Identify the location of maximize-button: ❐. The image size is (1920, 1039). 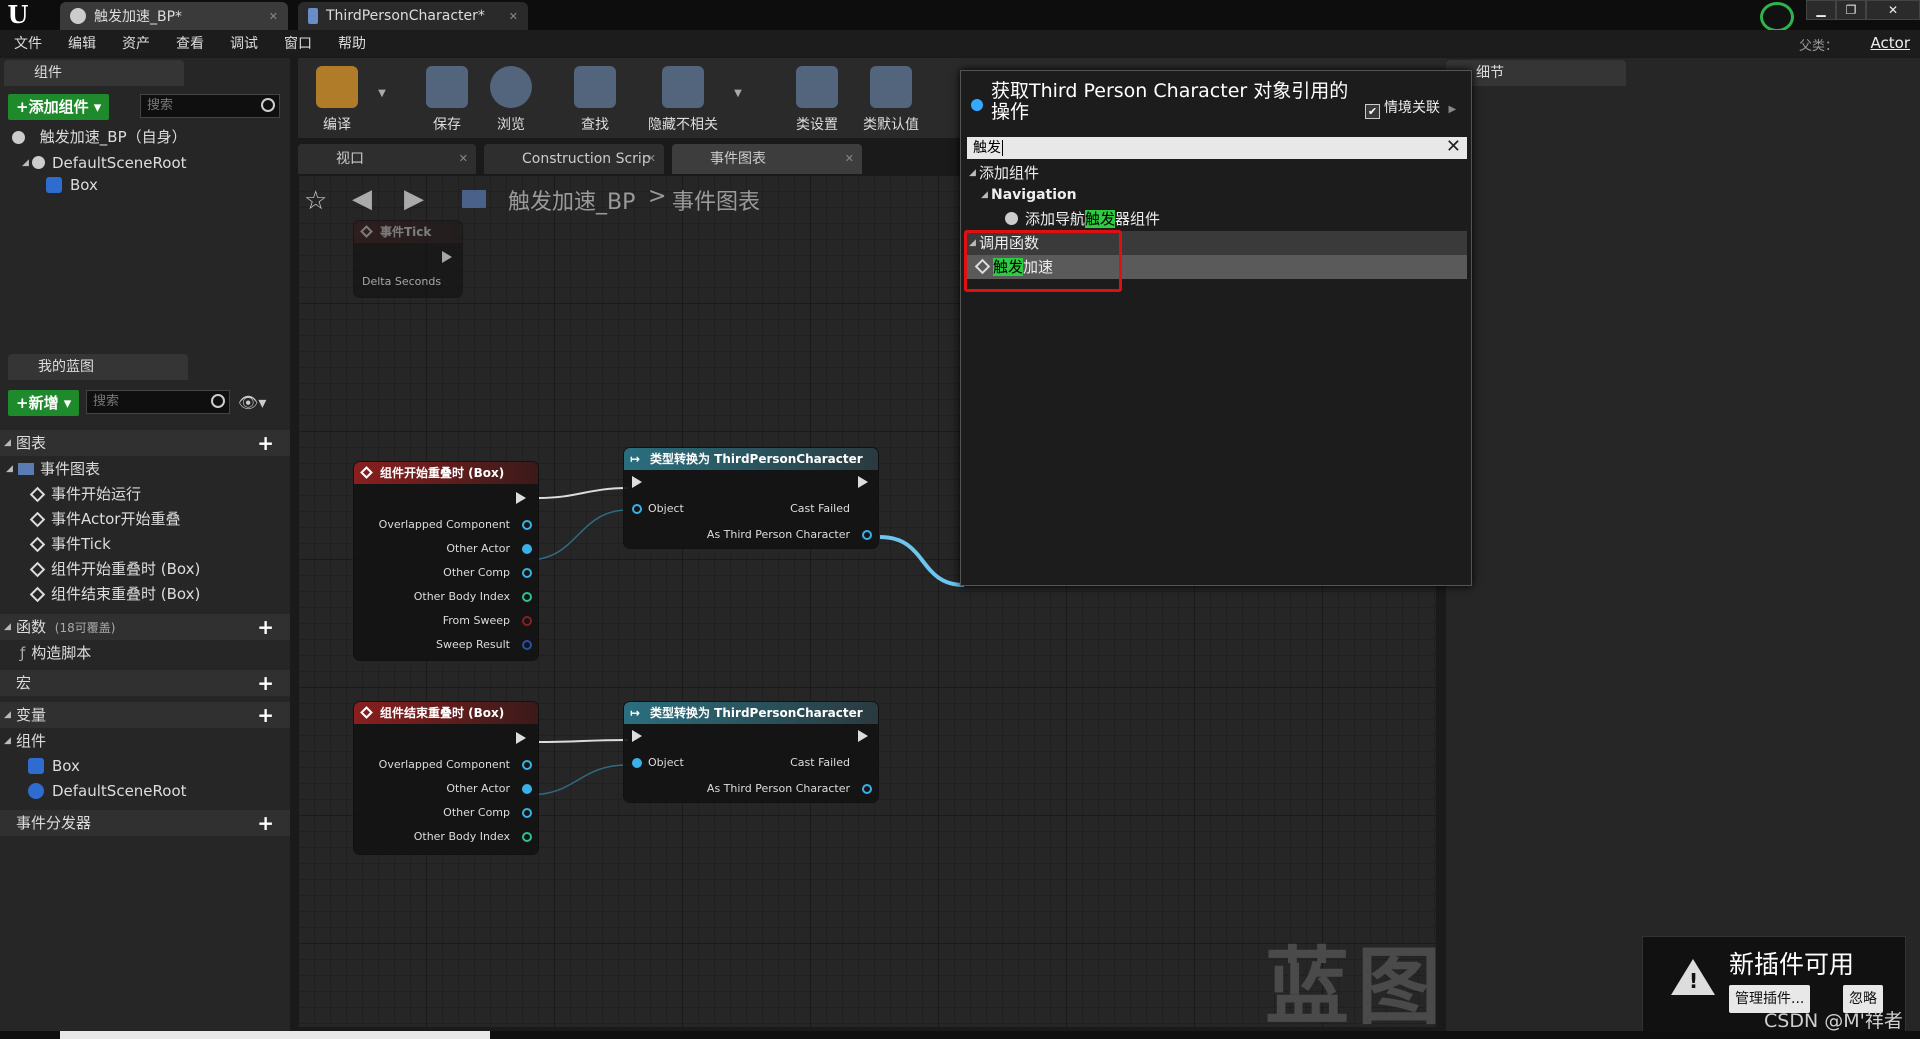
(1851, 10).